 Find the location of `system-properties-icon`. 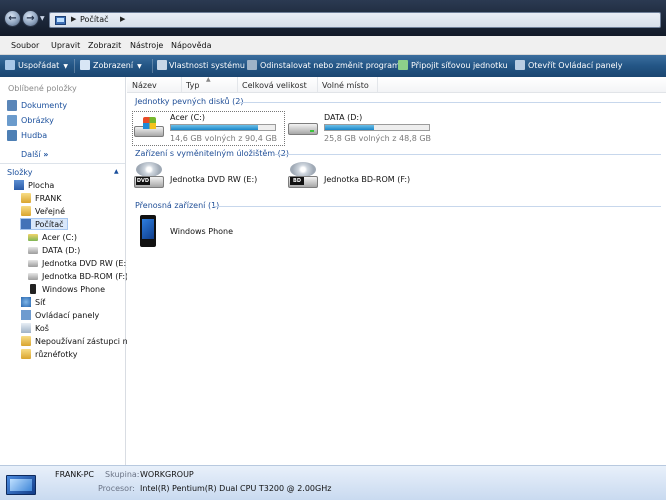

system-properties-icon is located at coordinates (162, 65).